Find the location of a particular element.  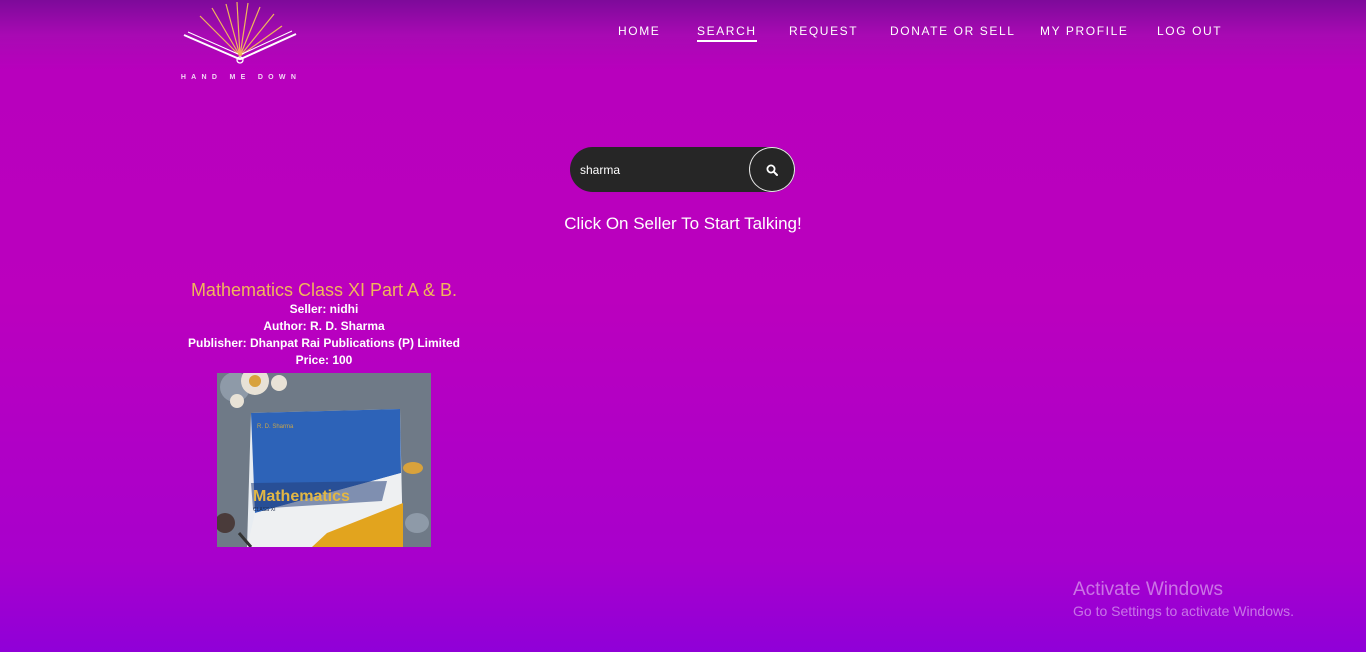

book-image: R. D. Sharma Mathematics CLASS XI is located at coordinates (324, 460).